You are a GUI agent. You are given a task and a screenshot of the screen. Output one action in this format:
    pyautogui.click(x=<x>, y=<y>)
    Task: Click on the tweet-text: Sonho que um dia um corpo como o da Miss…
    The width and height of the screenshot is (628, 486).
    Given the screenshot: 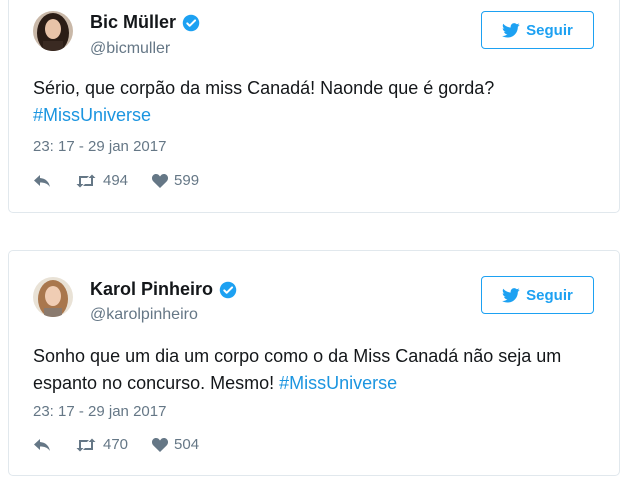 What is the action you would take?
    pyautogui.click(x=316, y=370)
    